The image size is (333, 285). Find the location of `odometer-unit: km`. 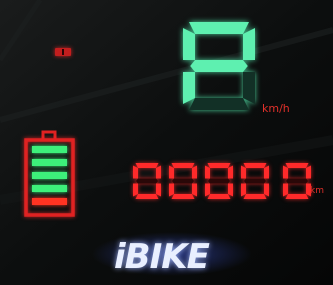

odometer-unit: km is located at coordinates (317, 191).